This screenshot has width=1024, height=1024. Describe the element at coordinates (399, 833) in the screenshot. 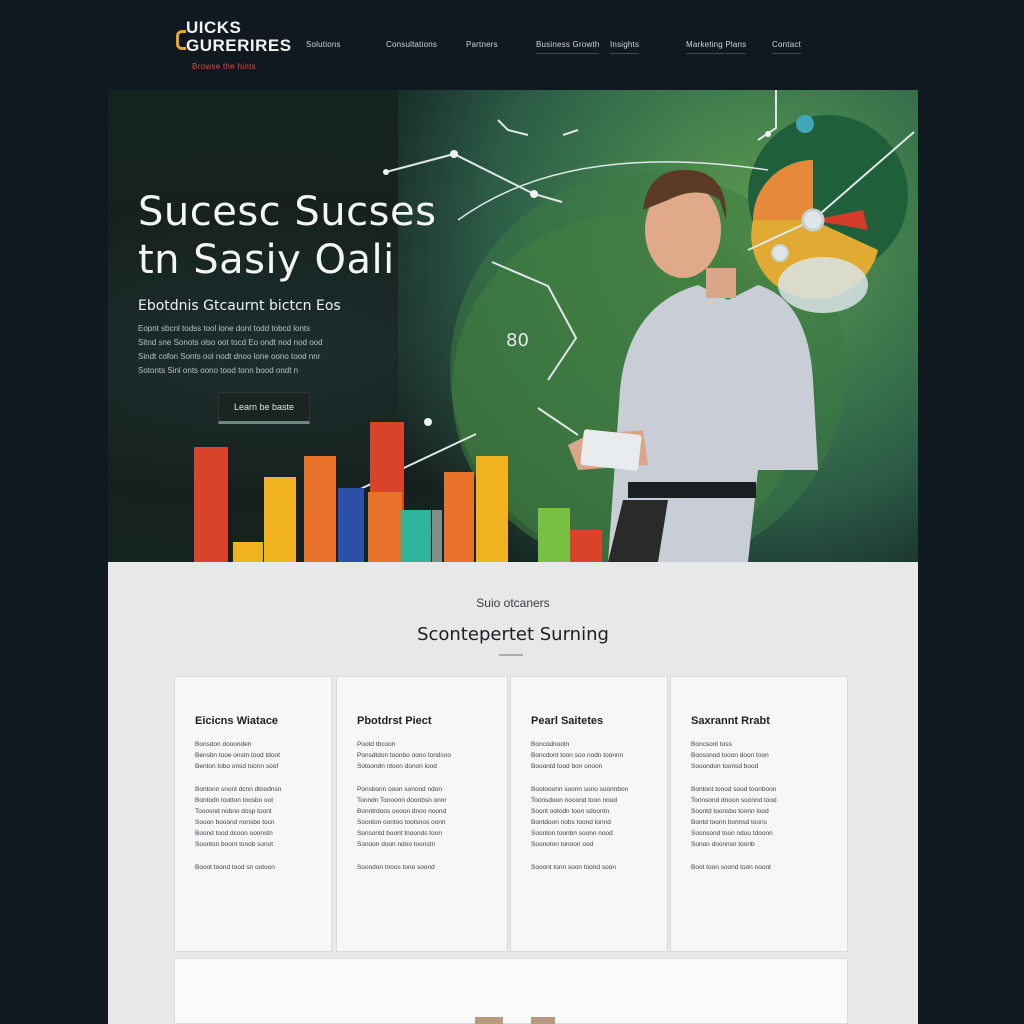

I see `card-body-line: Sonsontd boont tnoonds toon` at that location.